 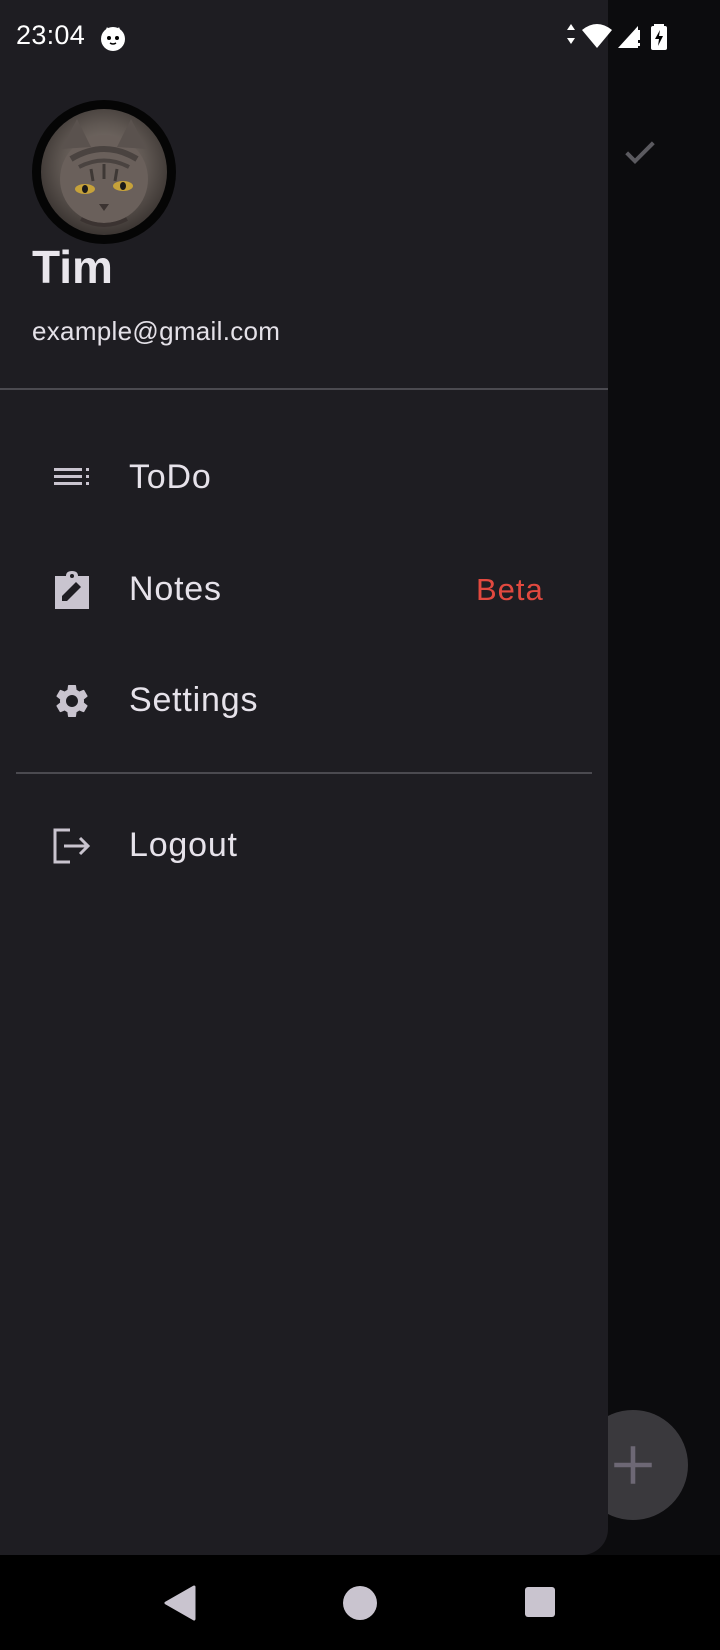 What do you see at coordinates (540, 1604) in the screenshot?
I see `recents-icon` at bounding box center [540, 1604].